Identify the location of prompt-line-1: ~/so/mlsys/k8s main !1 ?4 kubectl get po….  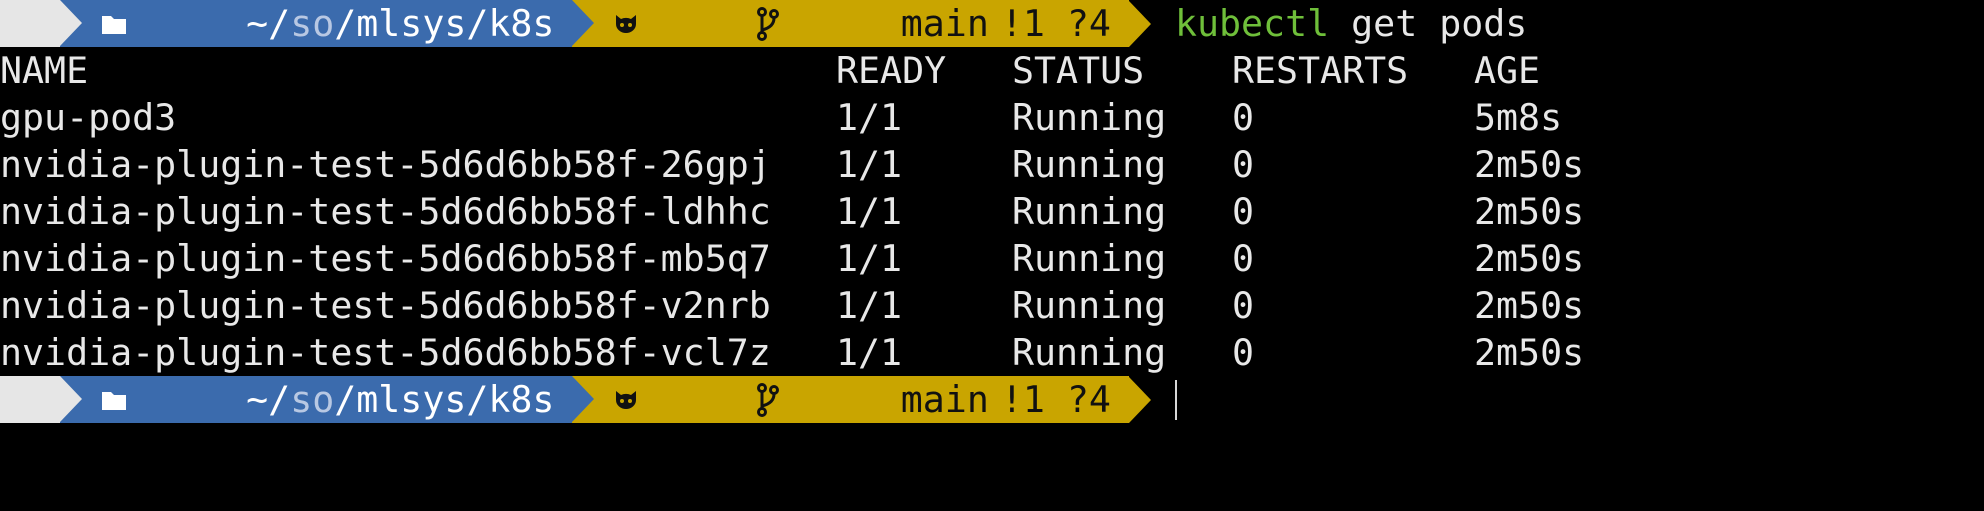
(763, 23).